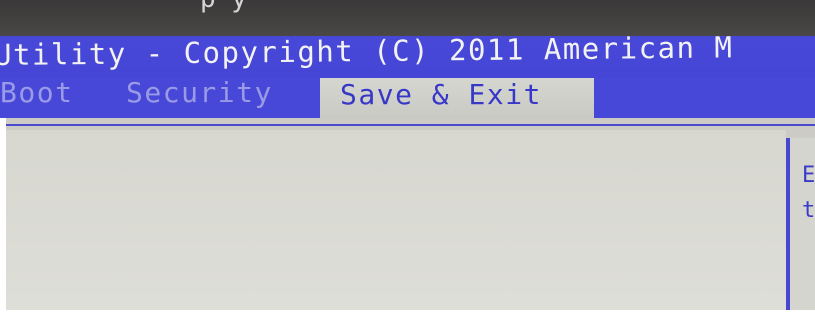 The width and height of the screenshot is (815, 313). I want to click on help-text-line-2: t, so click(808, 210).